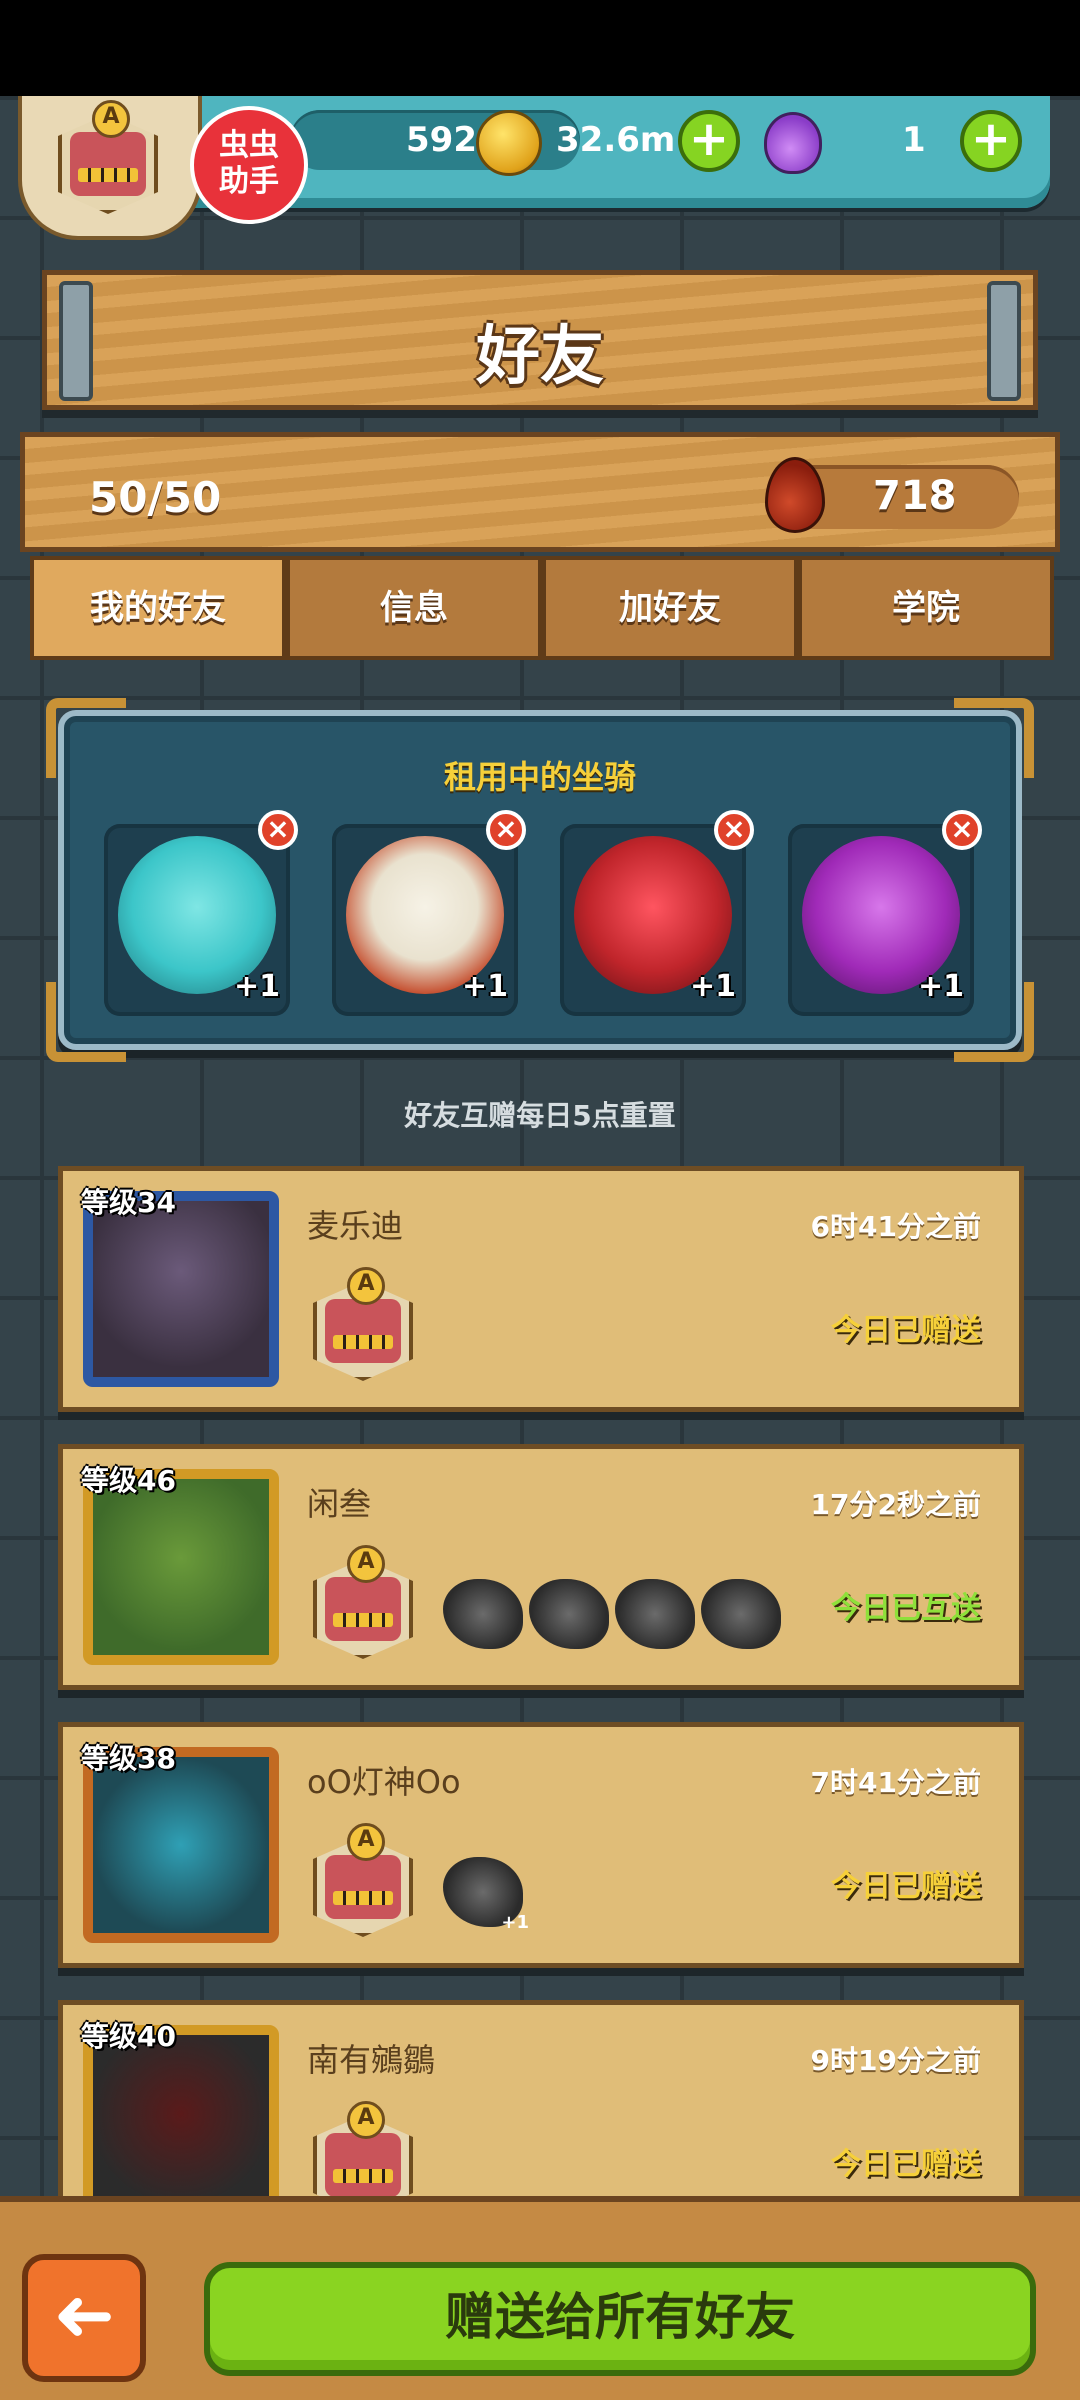 Image resolution: width=1080 pixels, height=2400 pixels. What do you see at coordinates (540, 357) in the screenshot?
I see `page-title: 好友` at bounding box center [540, 357].